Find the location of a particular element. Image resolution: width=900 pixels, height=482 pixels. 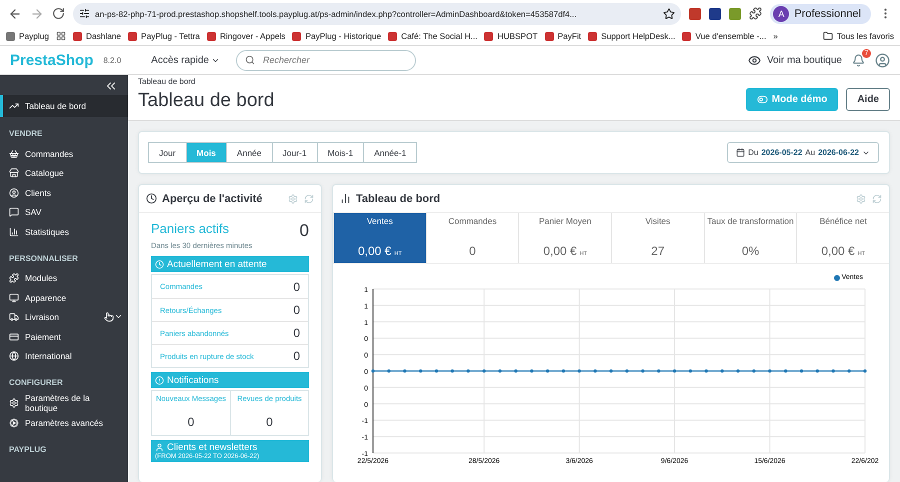

sidebar-item: Paramètres avancés is located at coordinates (64, 422).